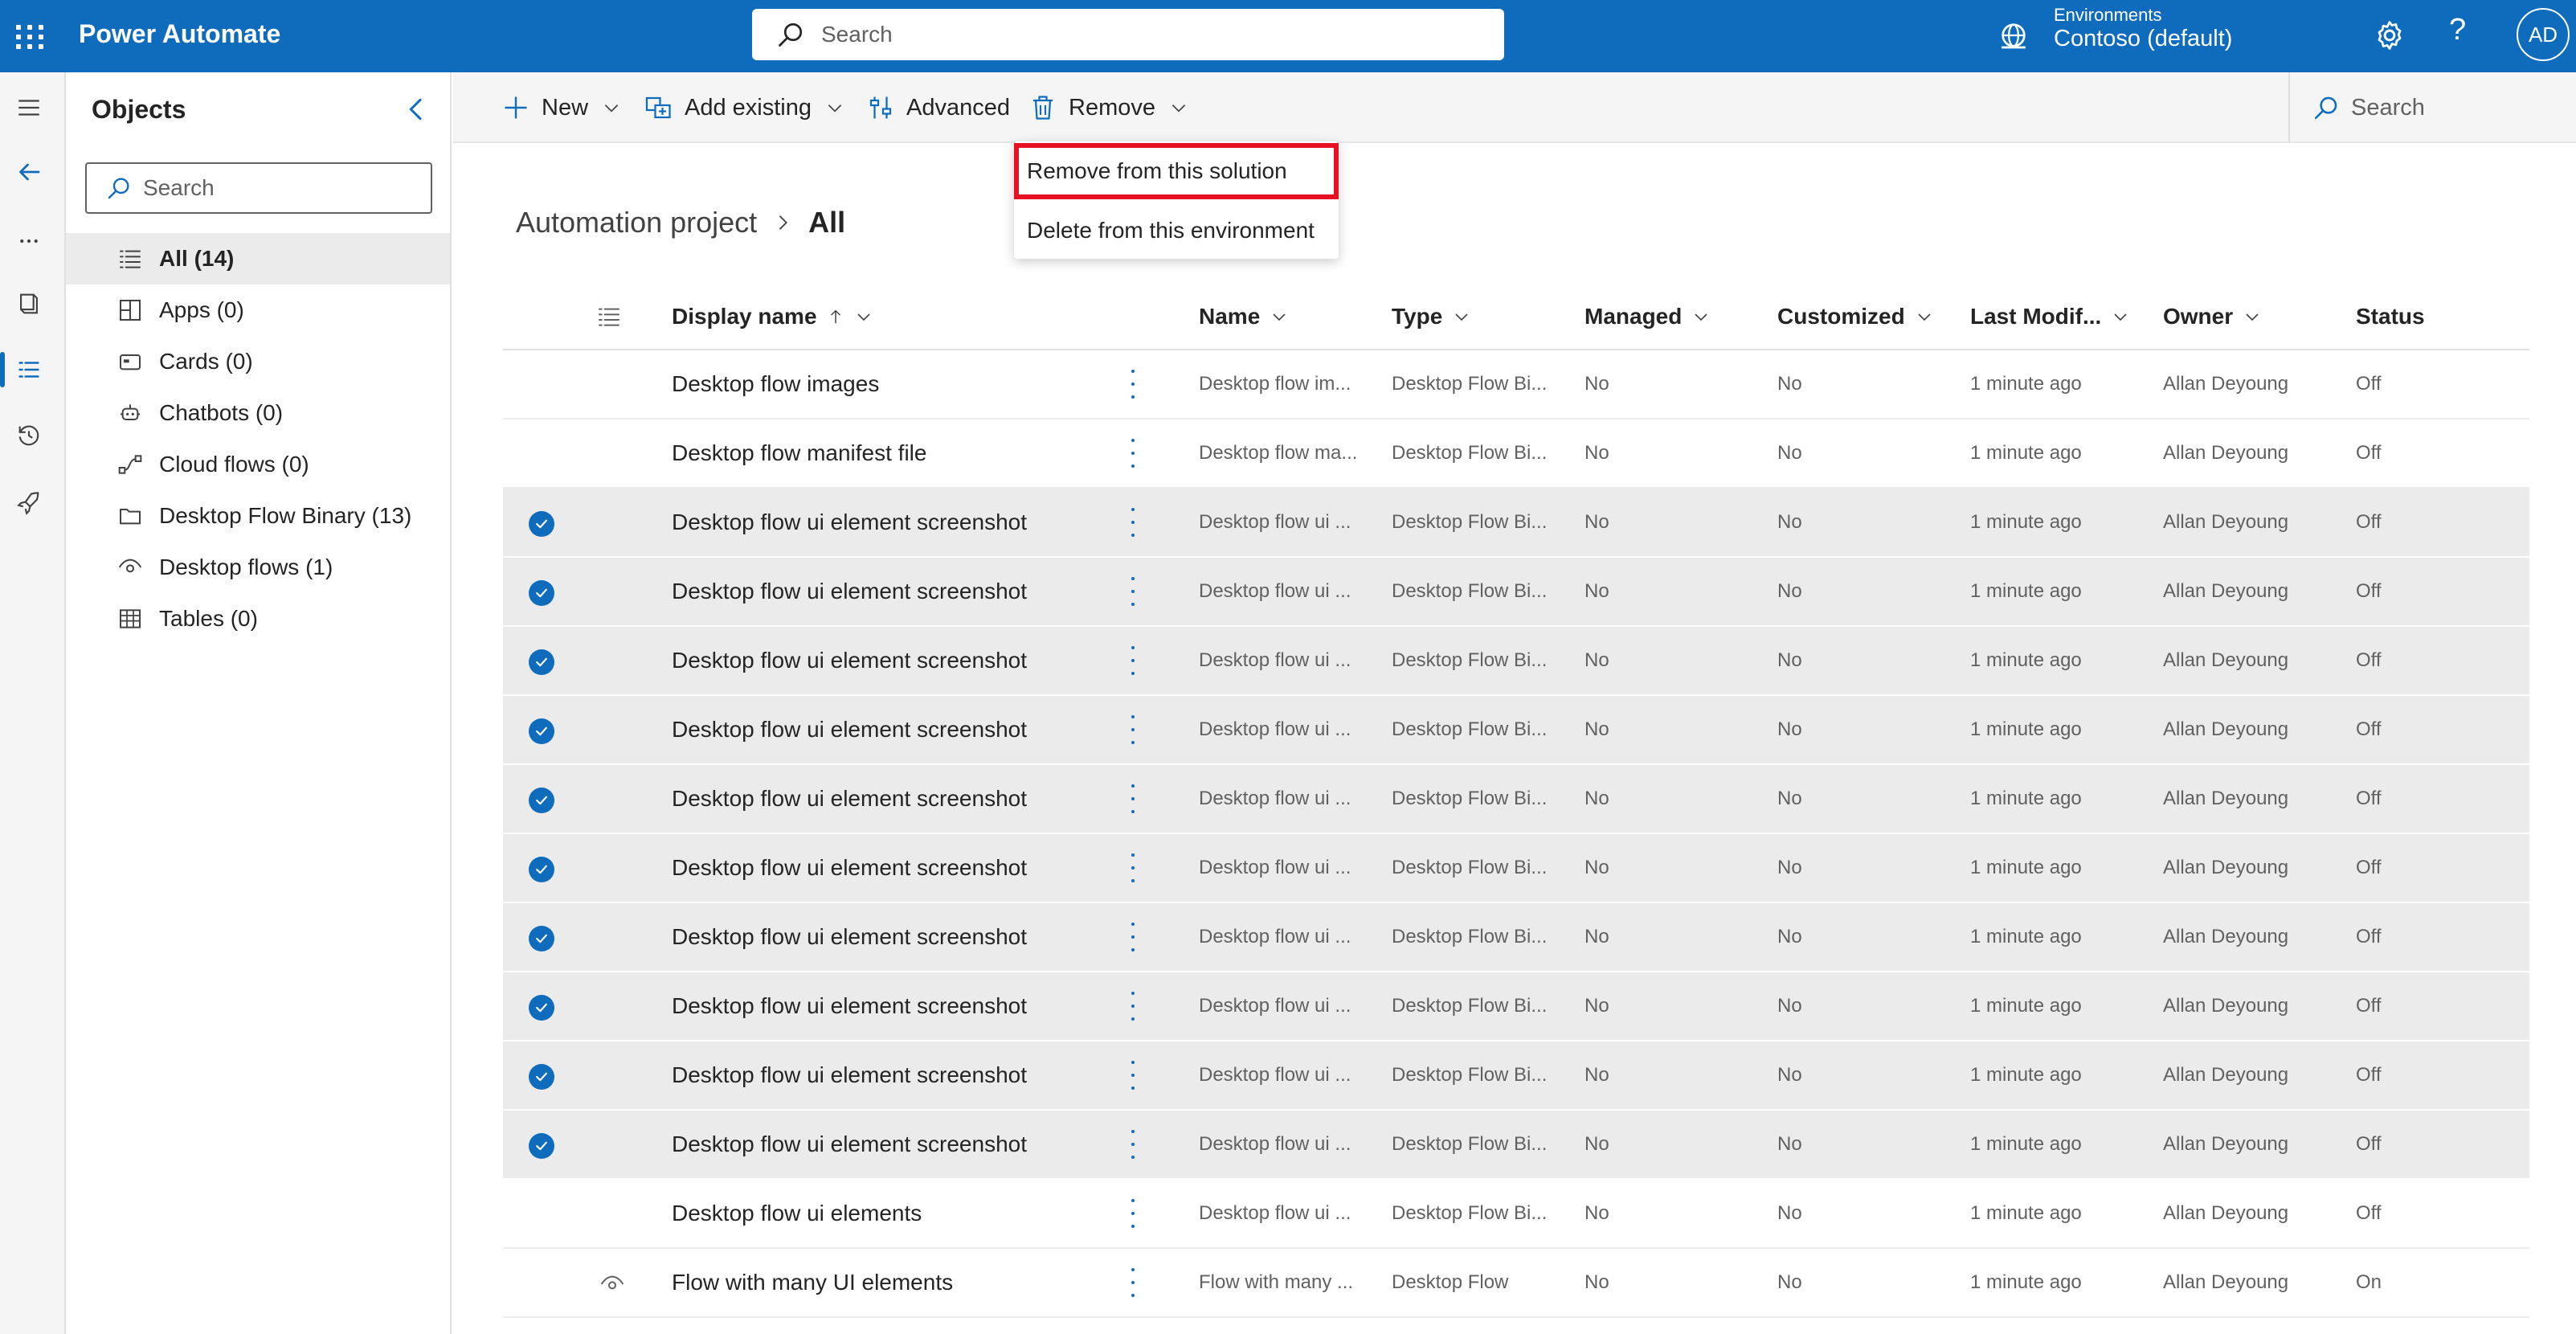 Image resolution: width=2576 pixels, height=1334 pixels. What do you see at coordinates (258, 413) in the screenshot?
I see `objects-item-chatbots: Chatbots (0)` at bounding box center [258, 413].